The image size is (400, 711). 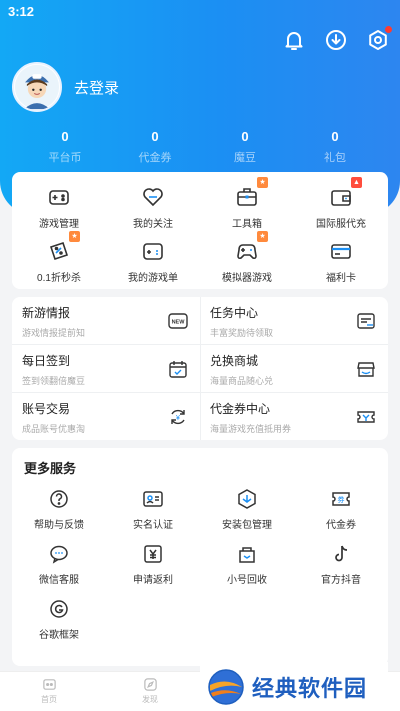 What do you see at coordinates (200, 147) in the screenshot?
I see `stats-row: 0 平台币 0 代金券 0 魔豆 0 礼包` at bounding box center [200, 147].